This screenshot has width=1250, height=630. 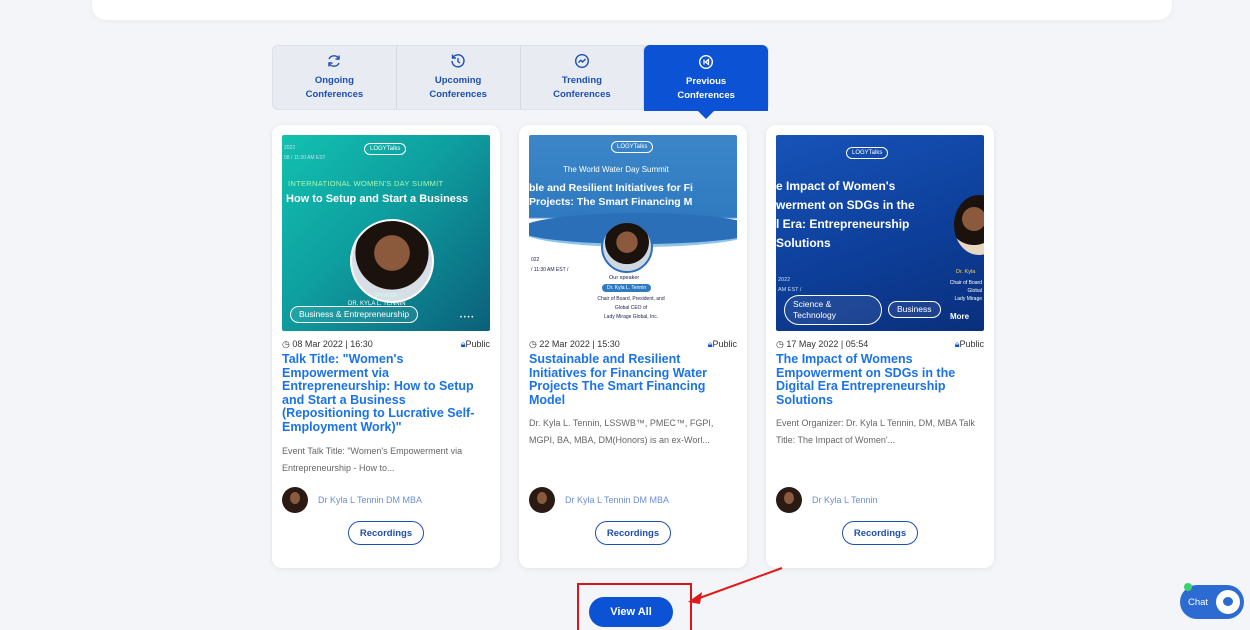 I want to click on annotation-arrow, so click(x=735, y=585).